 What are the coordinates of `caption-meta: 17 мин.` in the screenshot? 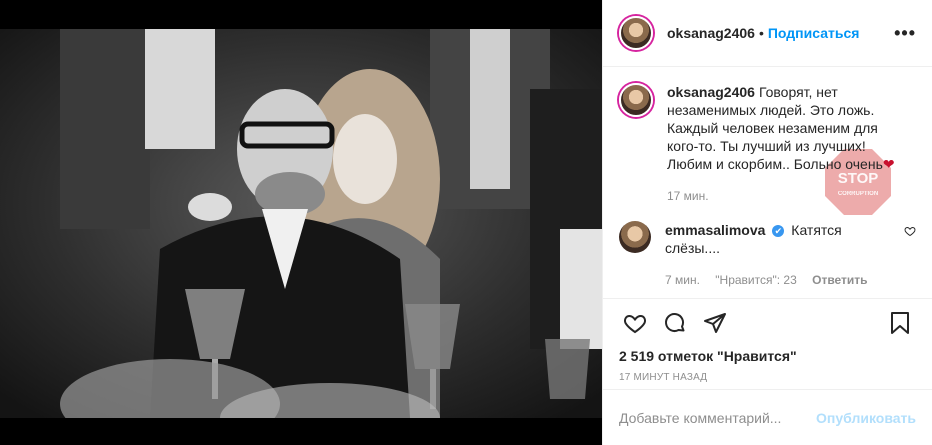 It's located at (789, 196).